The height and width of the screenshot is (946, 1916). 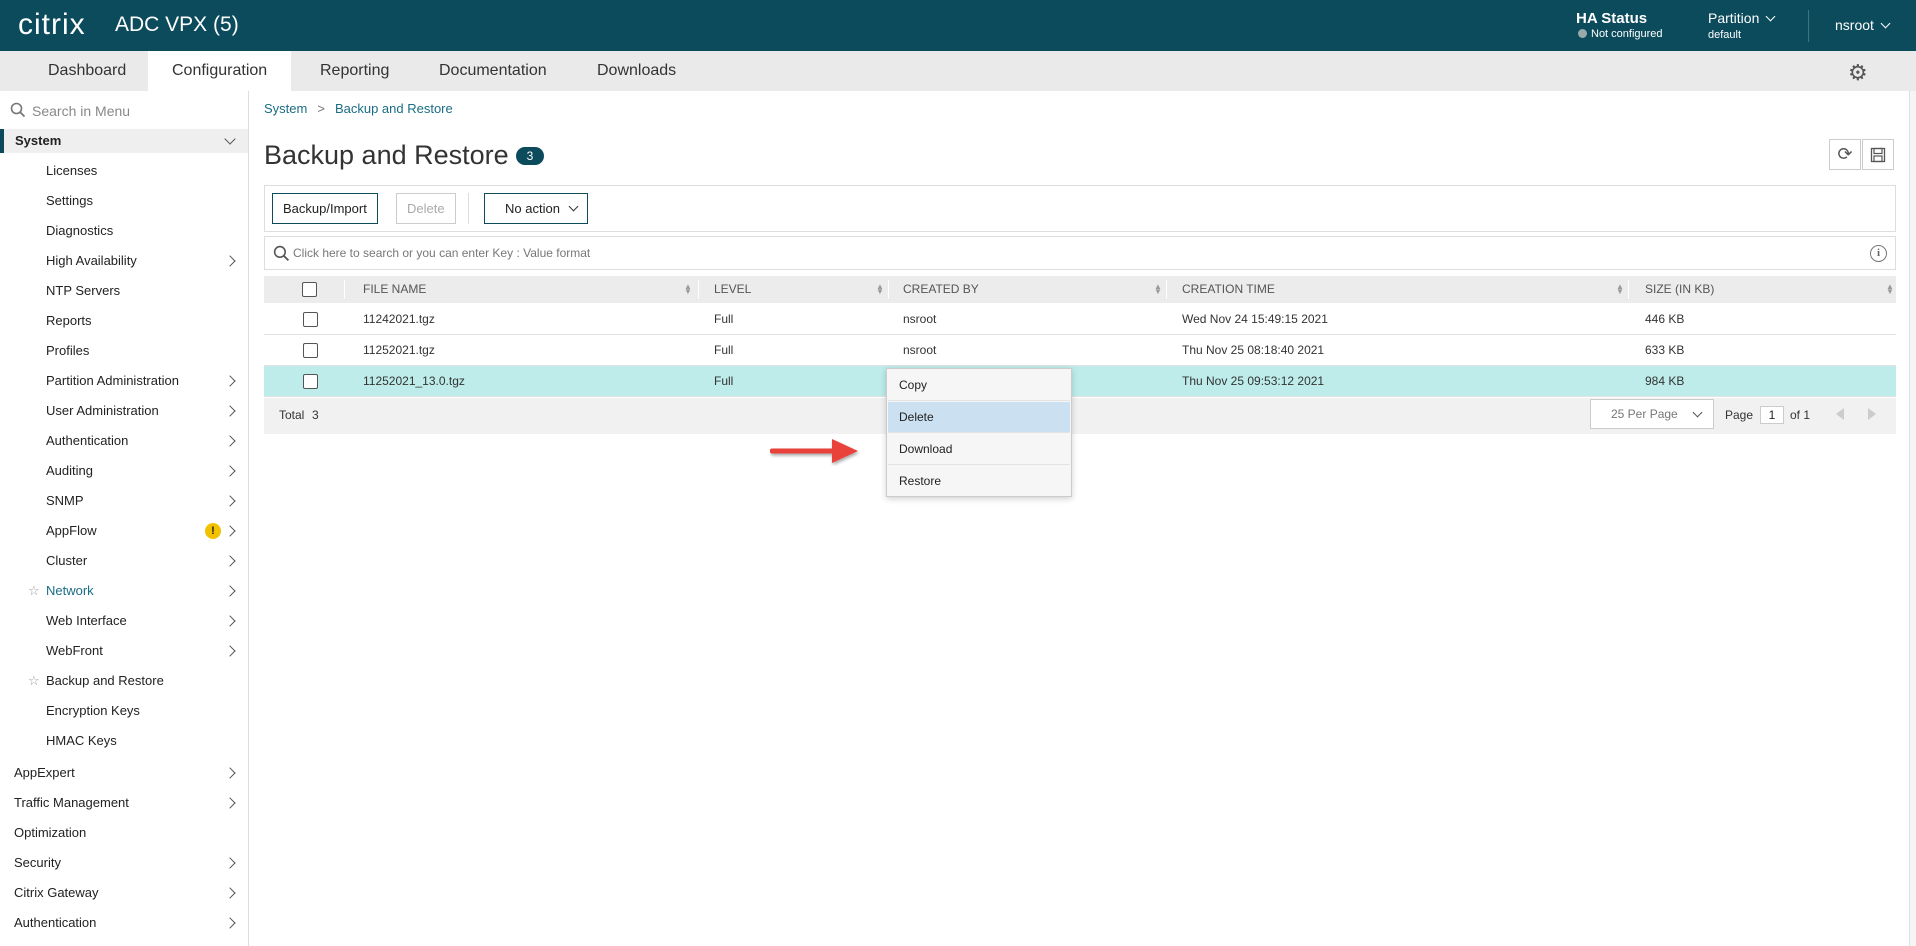 I want to click on sidebar-item-label: SNMP, so click(x=65, y=500).